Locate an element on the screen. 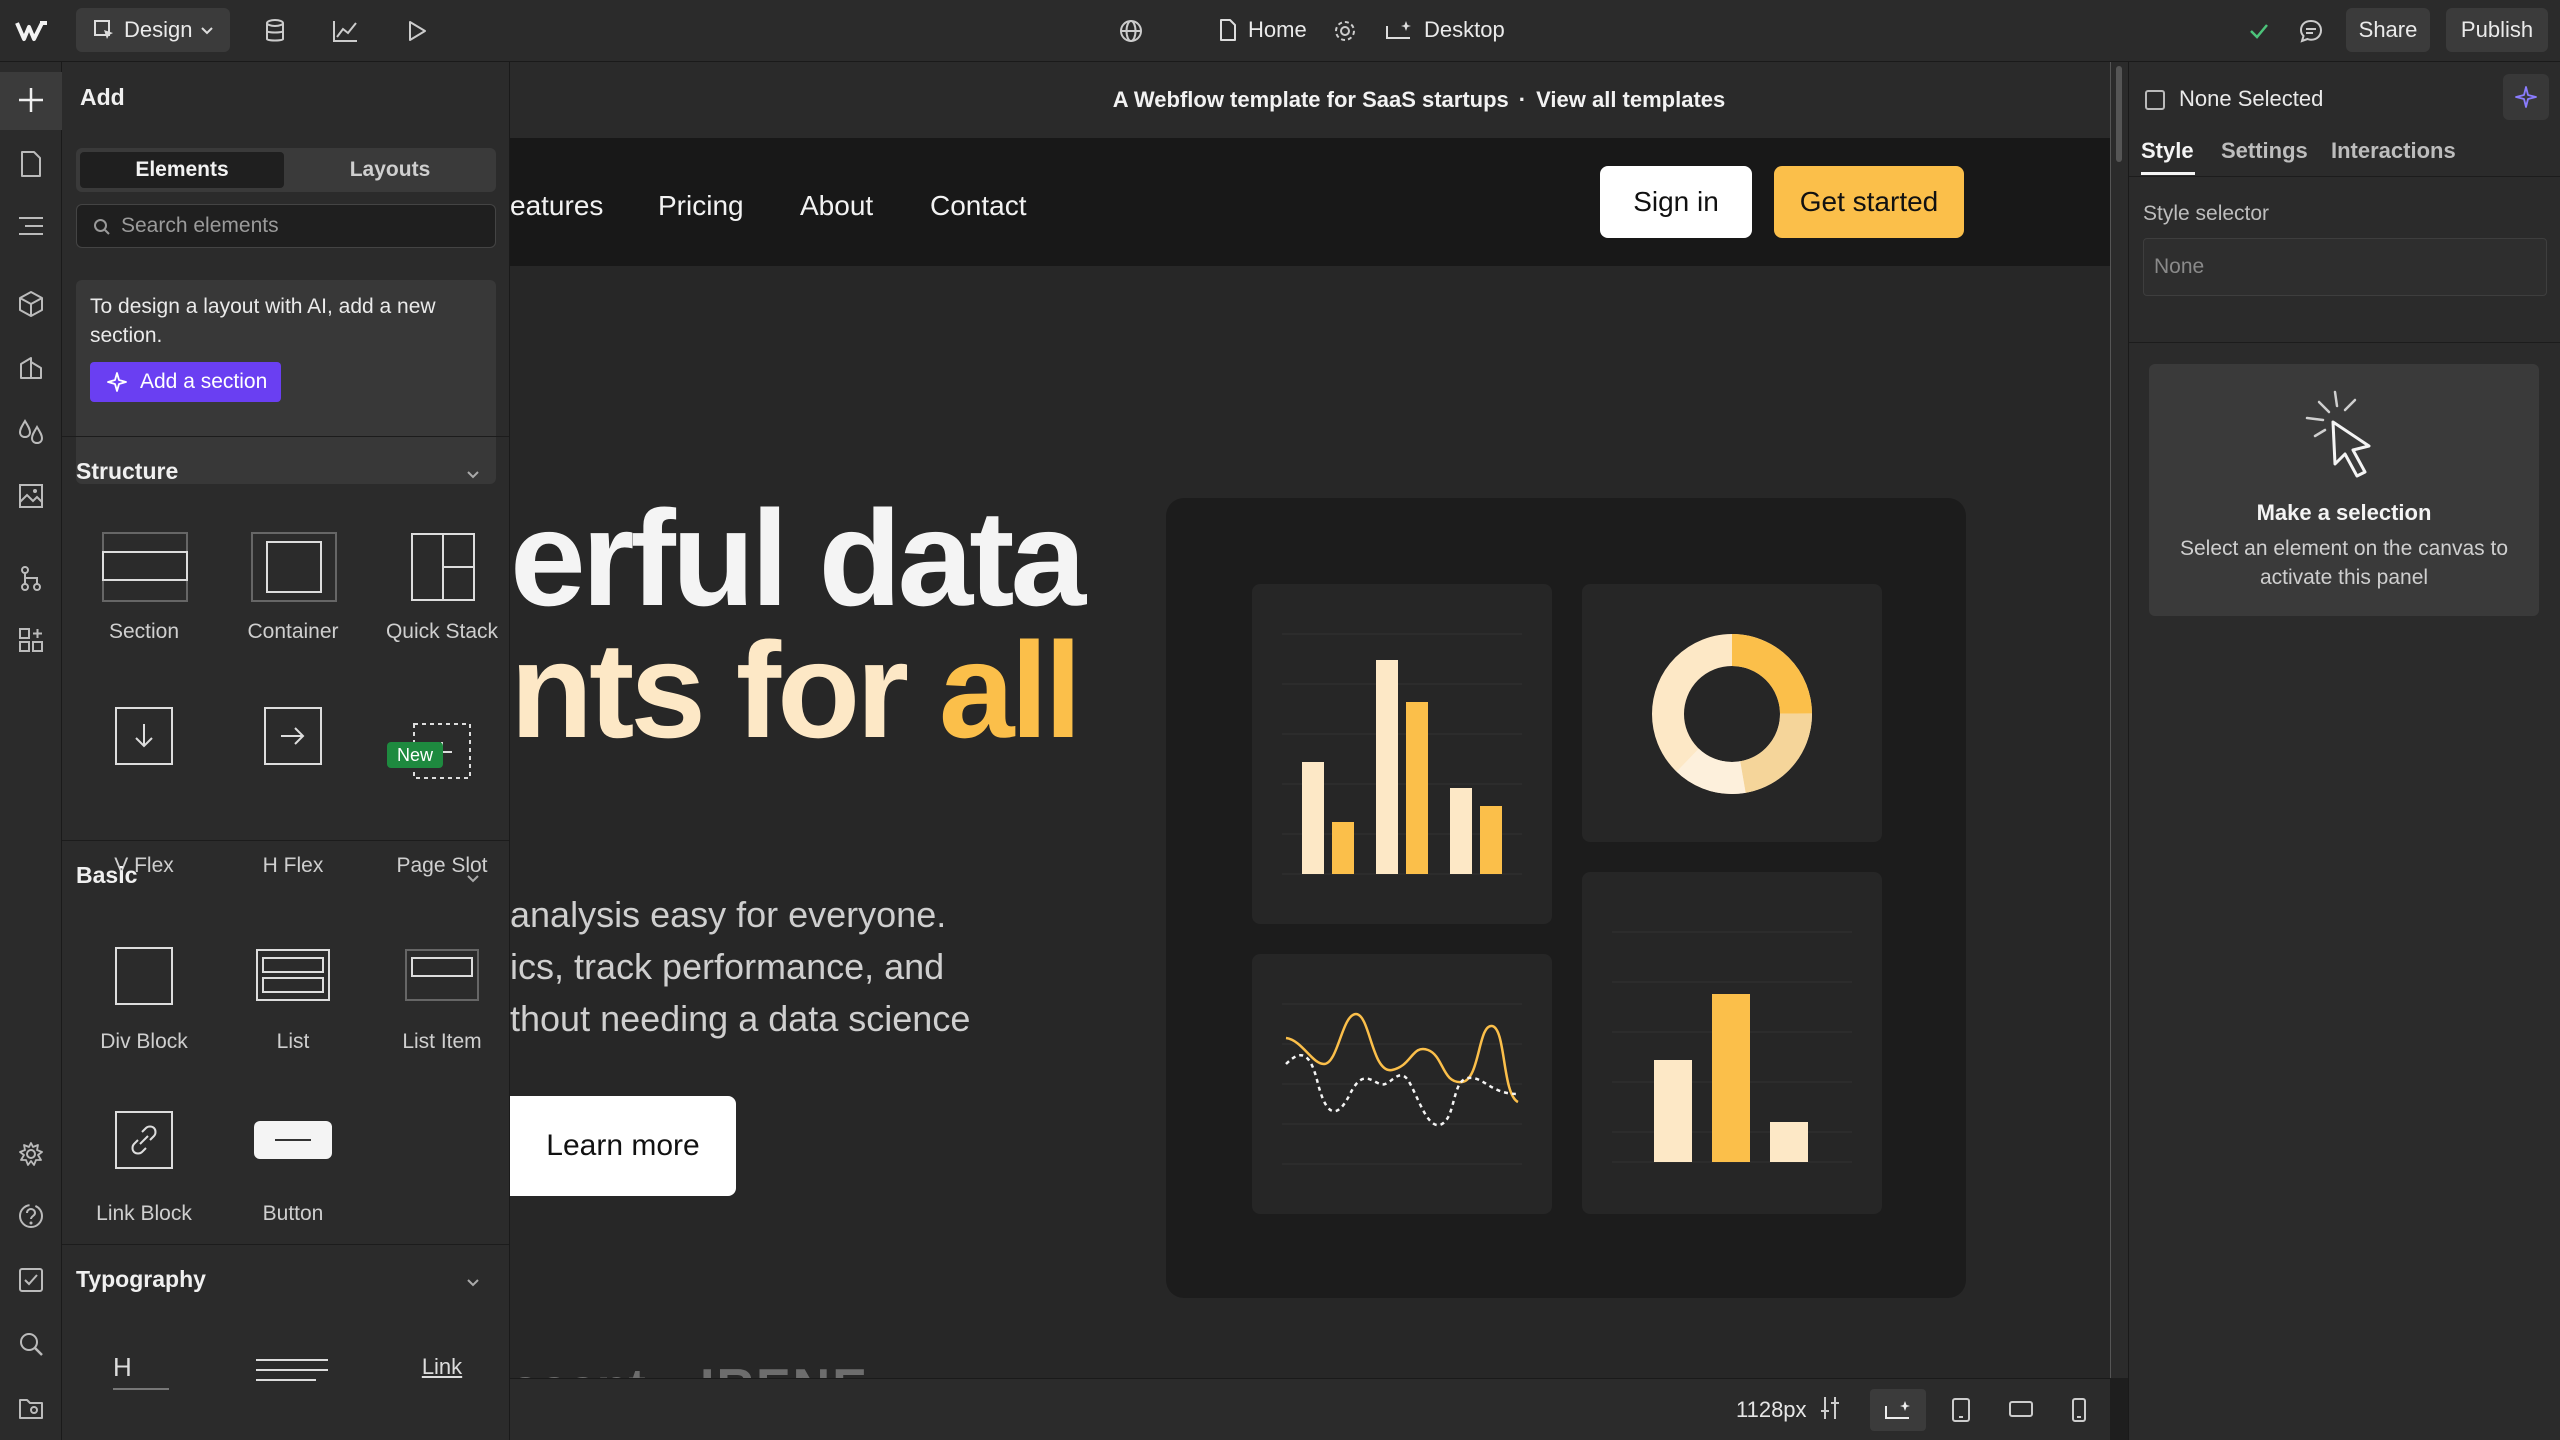  tab-settings: Settings is located at coordinates (2264, 151).